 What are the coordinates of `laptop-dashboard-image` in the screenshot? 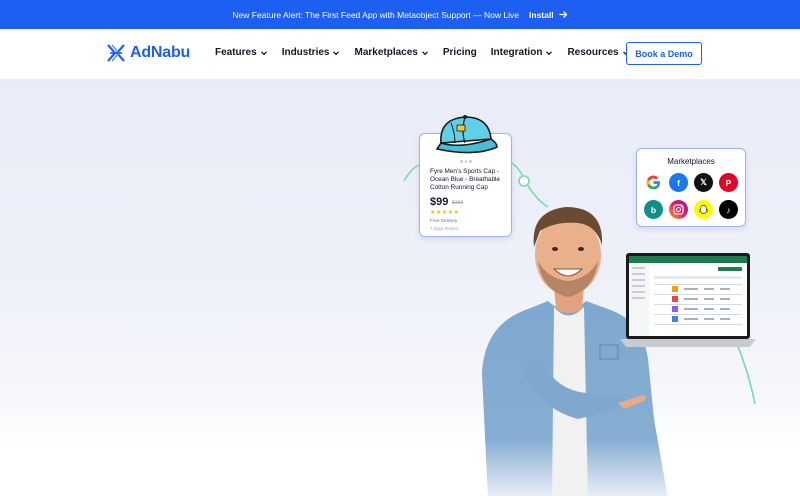 It's located at (688, 300).